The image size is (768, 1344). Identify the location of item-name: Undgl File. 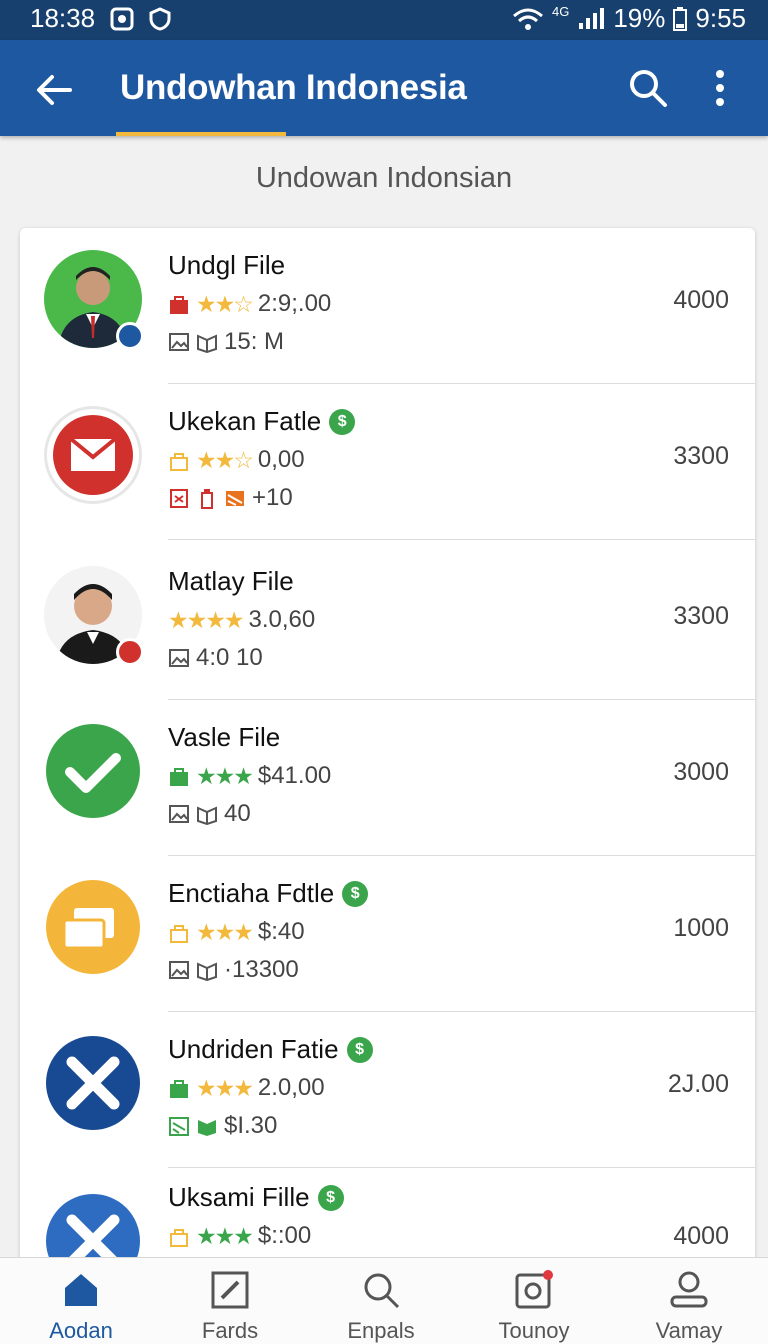
(227, 265).